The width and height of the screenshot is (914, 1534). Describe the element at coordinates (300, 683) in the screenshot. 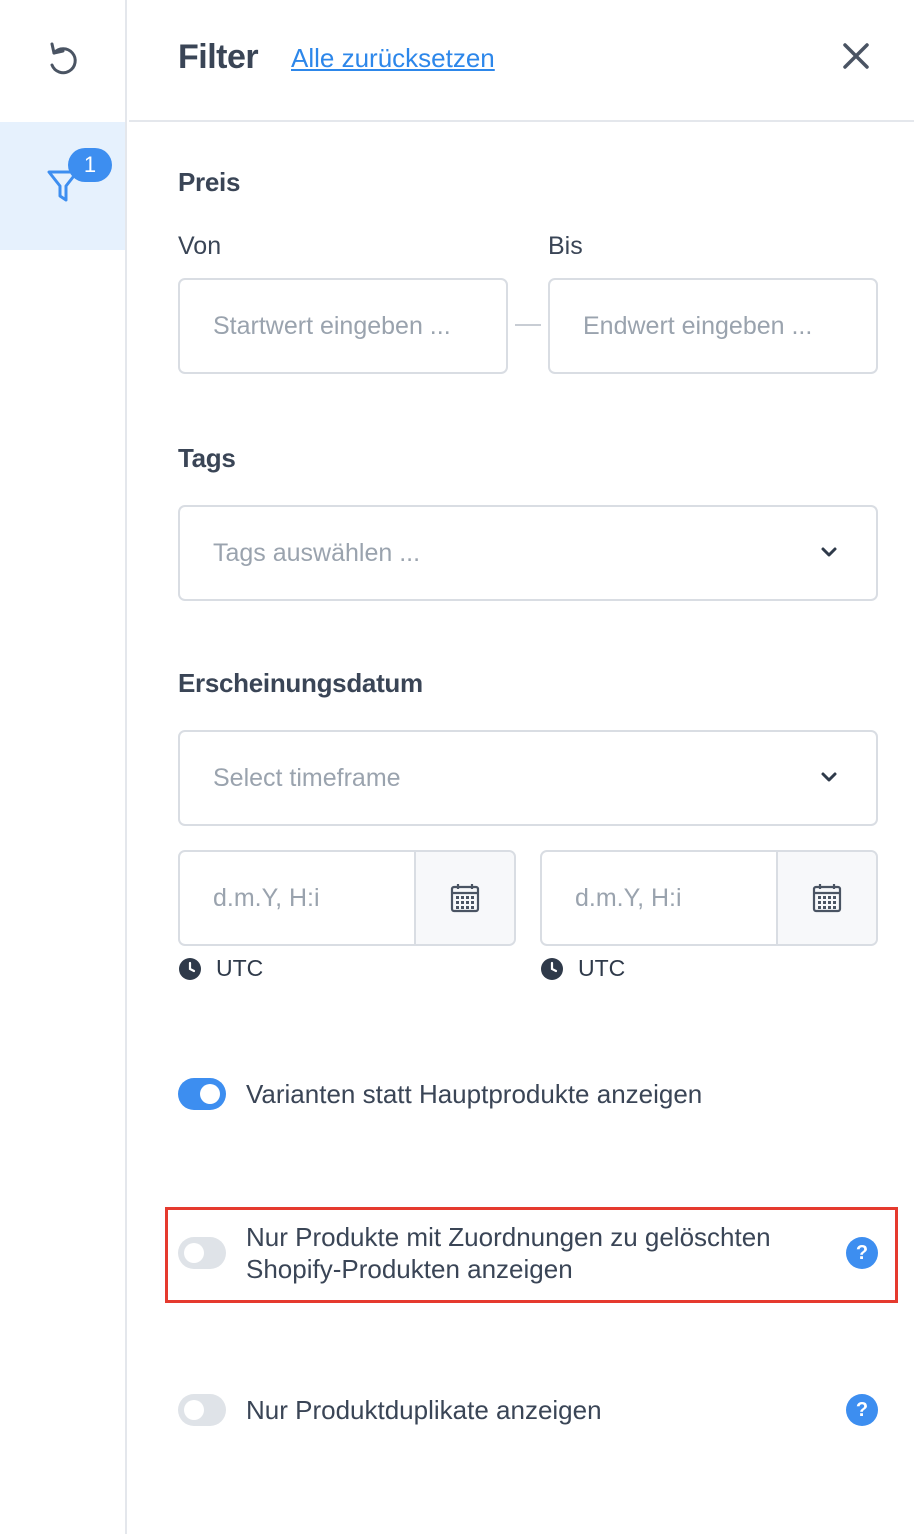

I see `release-date-section-label: Erscheinungsdatum` at that location.